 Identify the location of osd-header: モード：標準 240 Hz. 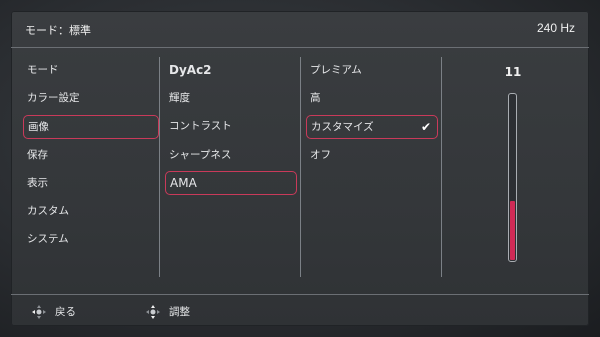
(300, 29).